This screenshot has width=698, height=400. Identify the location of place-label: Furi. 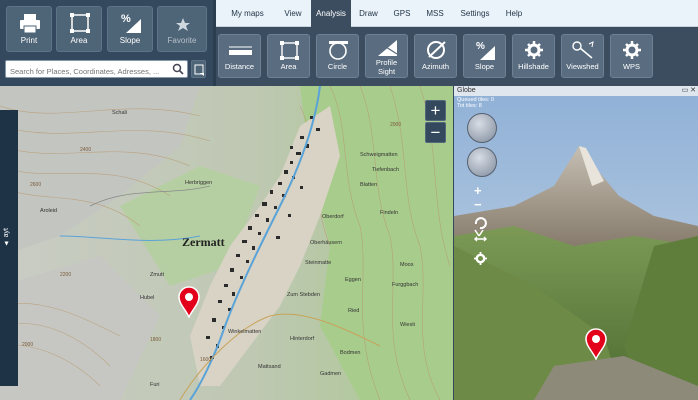
(154, 385).